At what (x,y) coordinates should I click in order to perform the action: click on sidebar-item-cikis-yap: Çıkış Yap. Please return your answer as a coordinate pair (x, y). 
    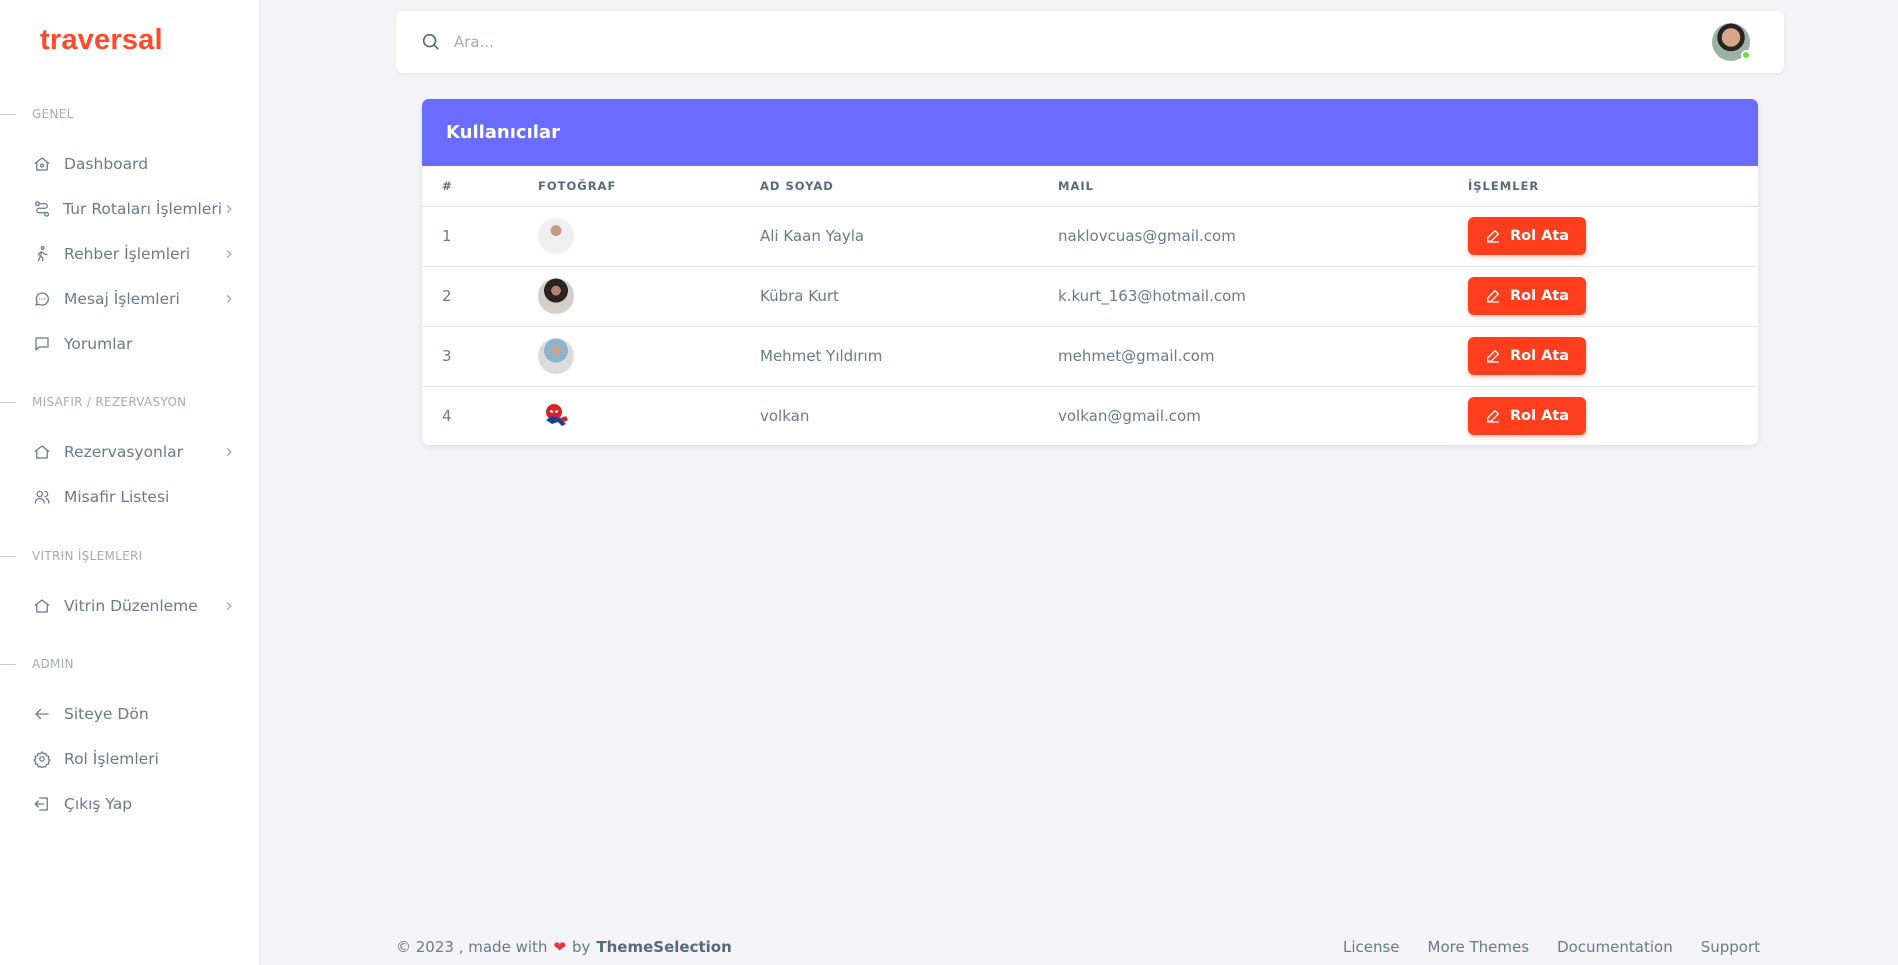
    Looking at the image, I should click on (134, 804).